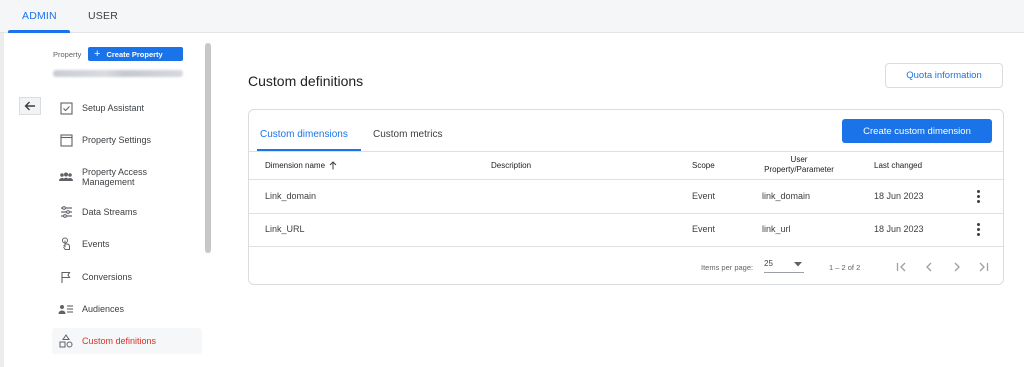  What do you see at coordinates (96, 244) in the screenshot?
I see `sidebar-item-label: Events` at bounding box center [96, 244].